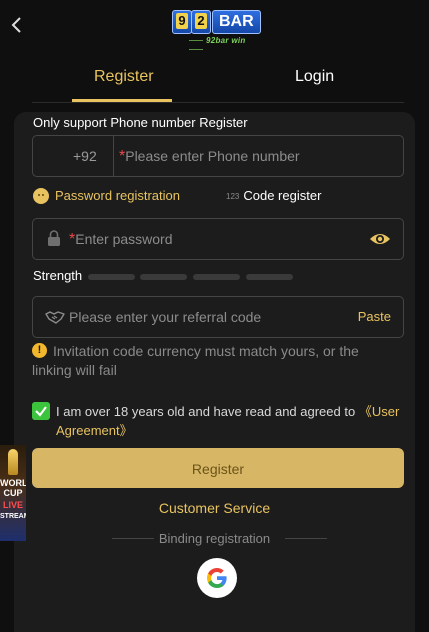 The image size is (429, 632). Describe the element at coordinates (117, 195) in the screenshot. I see `password-registration-label: Password registration` at that location.